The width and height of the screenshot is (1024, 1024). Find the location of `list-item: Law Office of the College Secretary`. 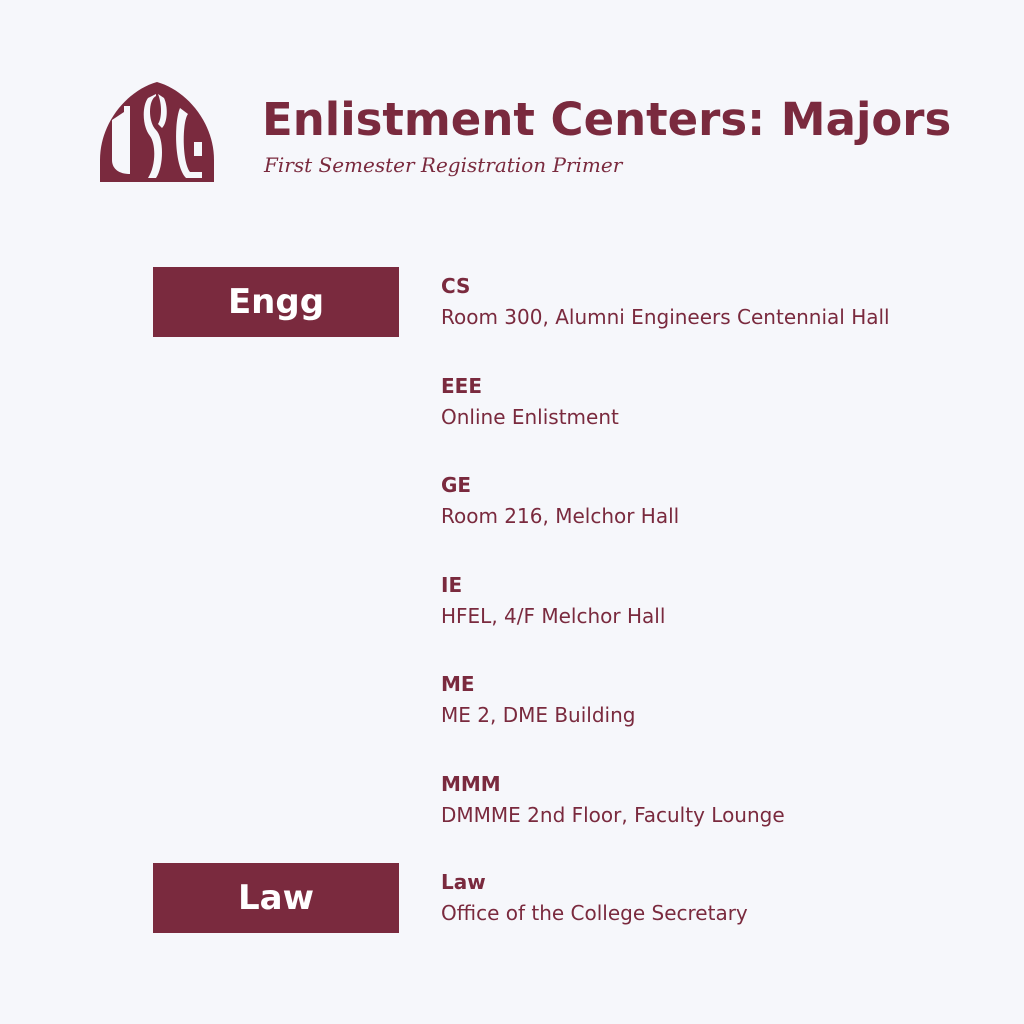

list-item: Law Office of the College Secretary is located at coordinates (594, 899).